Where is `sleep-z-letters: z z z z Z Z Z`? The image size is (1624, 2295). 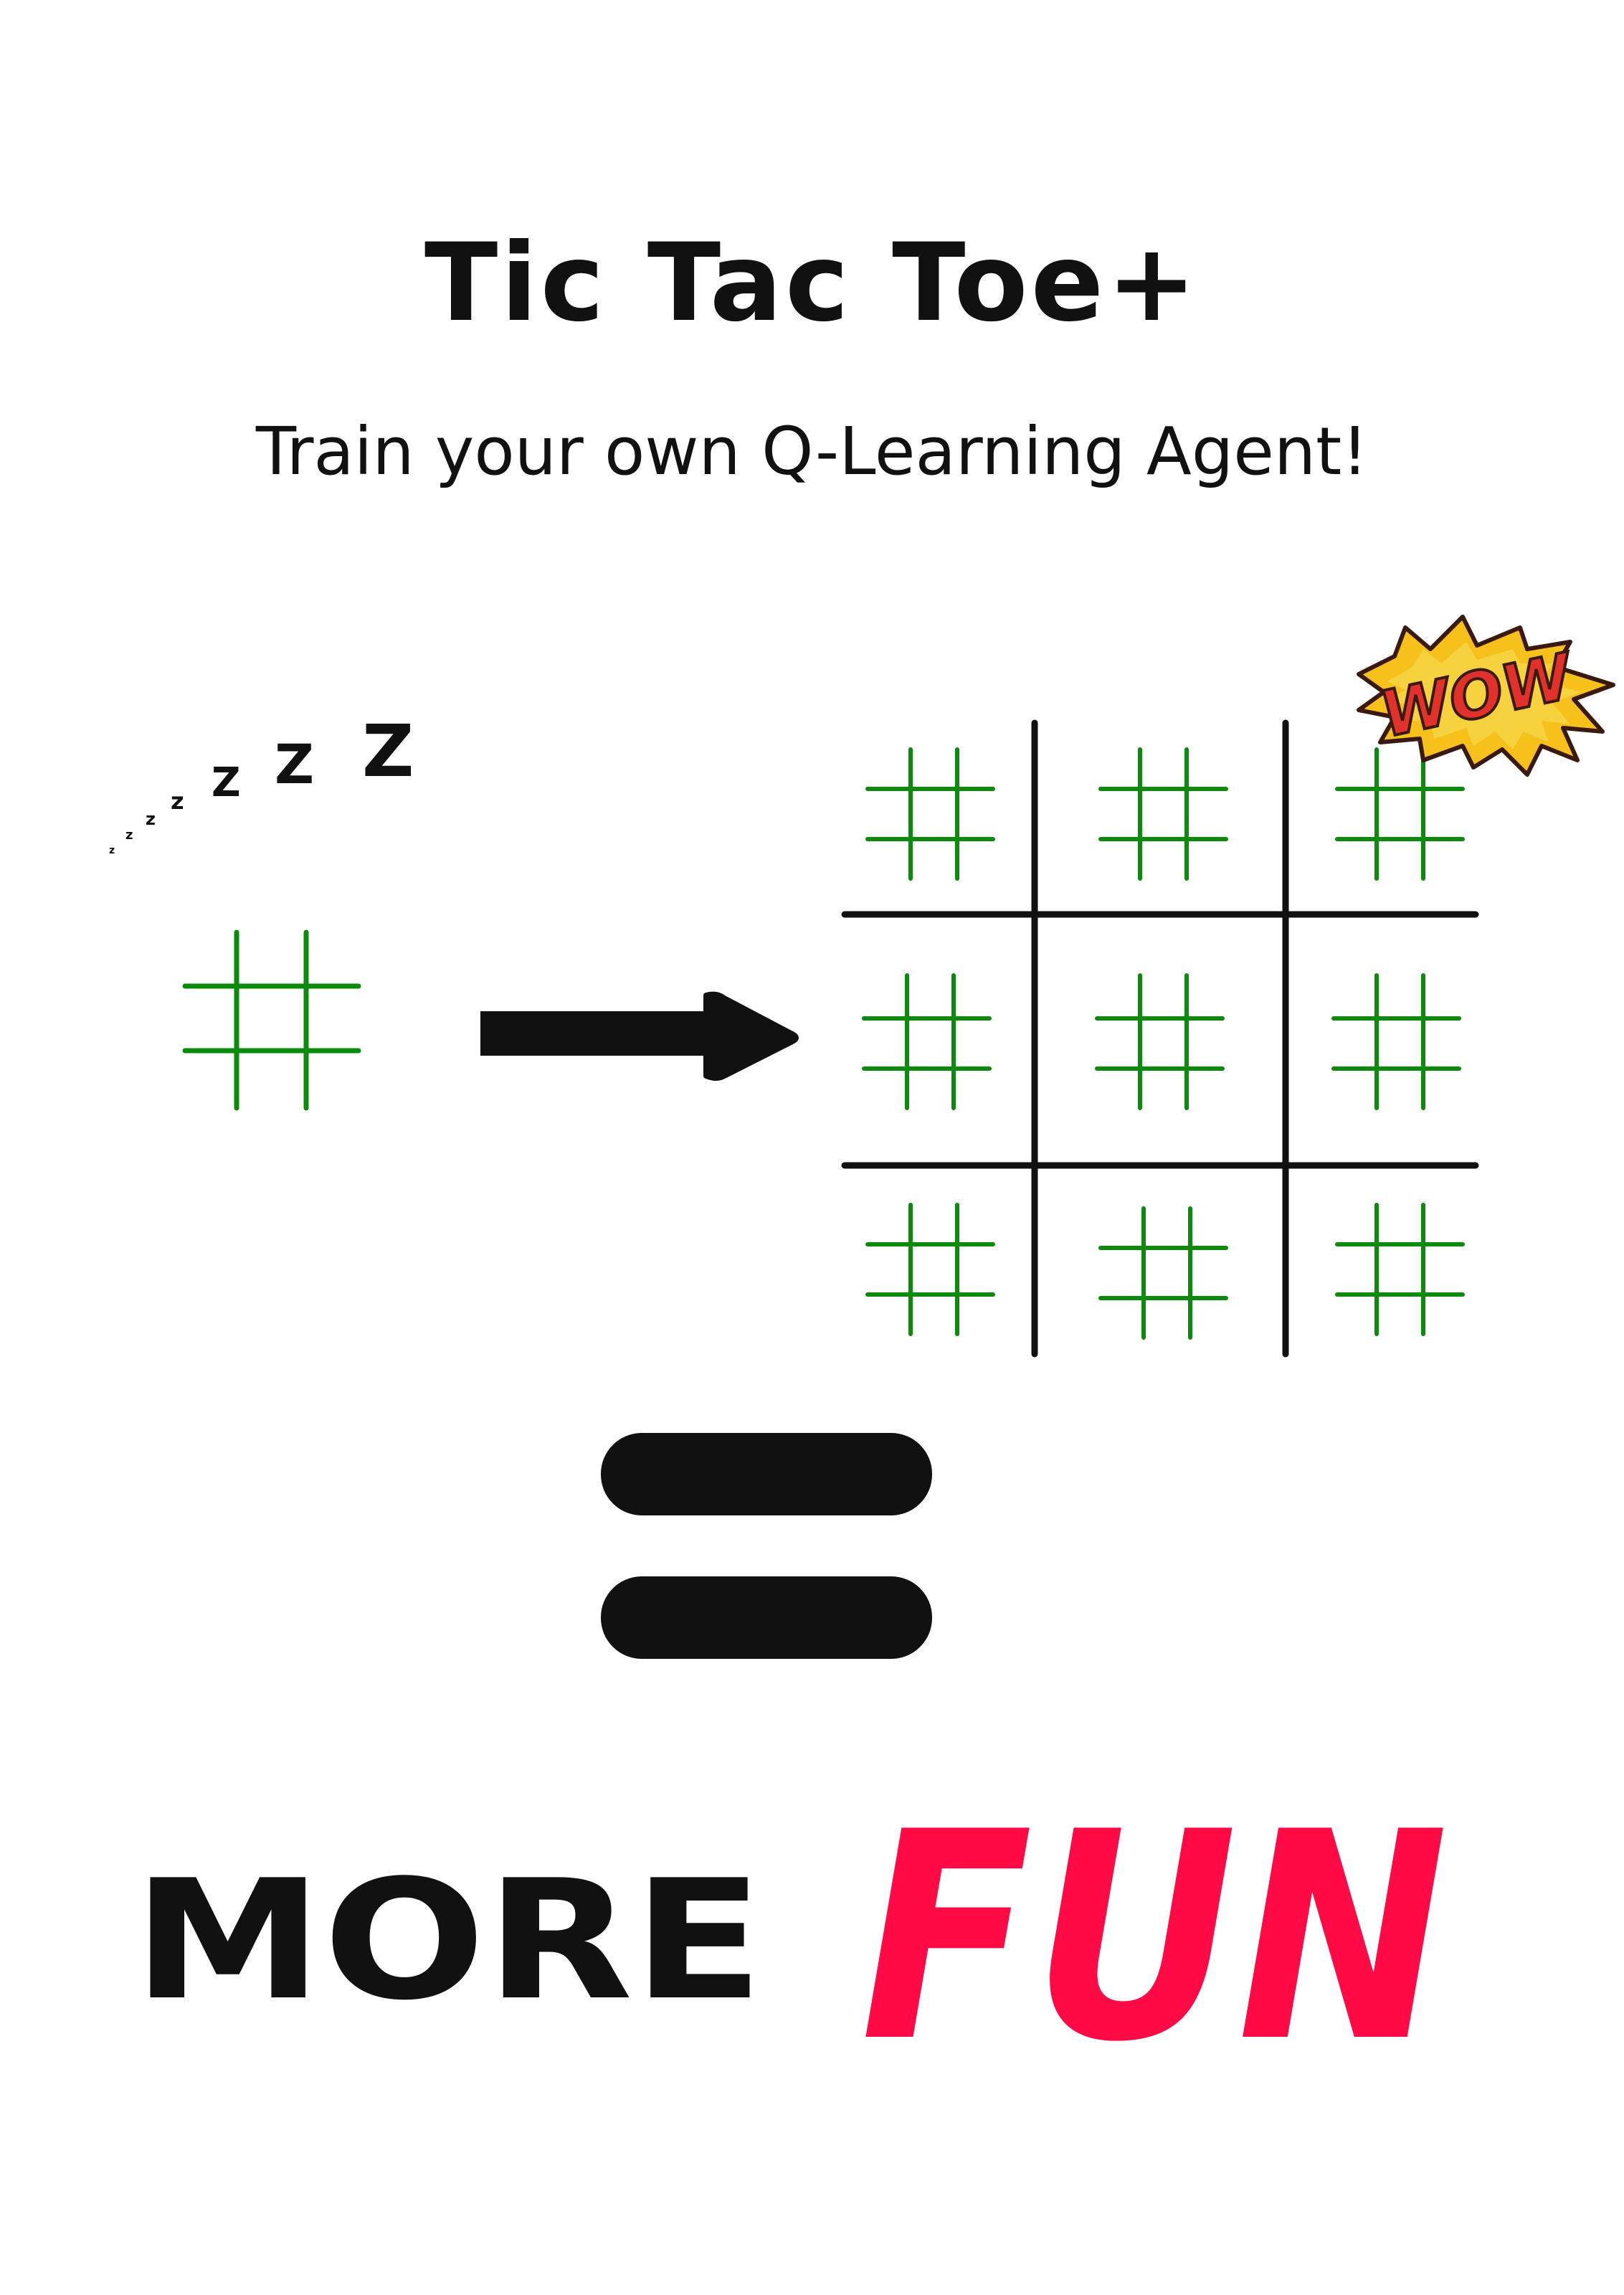
sleep-z-letters: z z z z Z Z Z is located at coordinates (261, 783).